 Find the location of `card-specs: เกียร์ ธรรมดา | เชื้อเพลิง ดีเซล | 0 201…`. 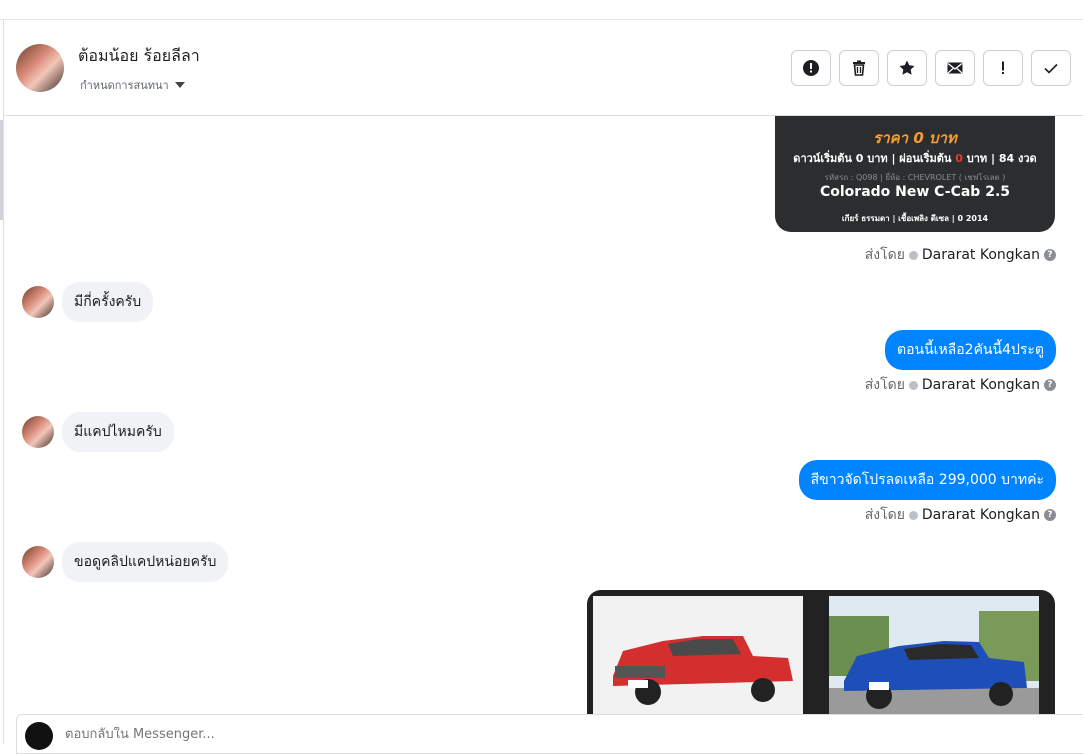

card-specs: เกียร์ ธรรมดา | เชื้อเพลิง ดีเซล | 0 201… is located at coordinates (915, 218).